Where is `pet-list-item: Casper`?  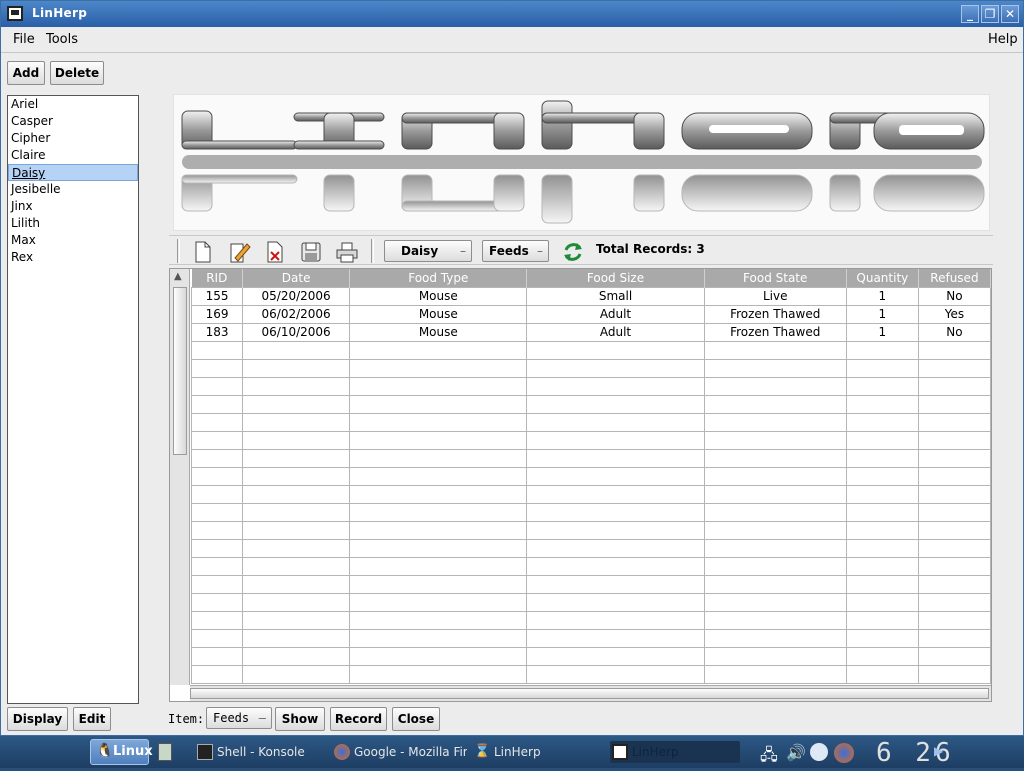
pet-list-item: Casper is located at coordinates (73, 121).